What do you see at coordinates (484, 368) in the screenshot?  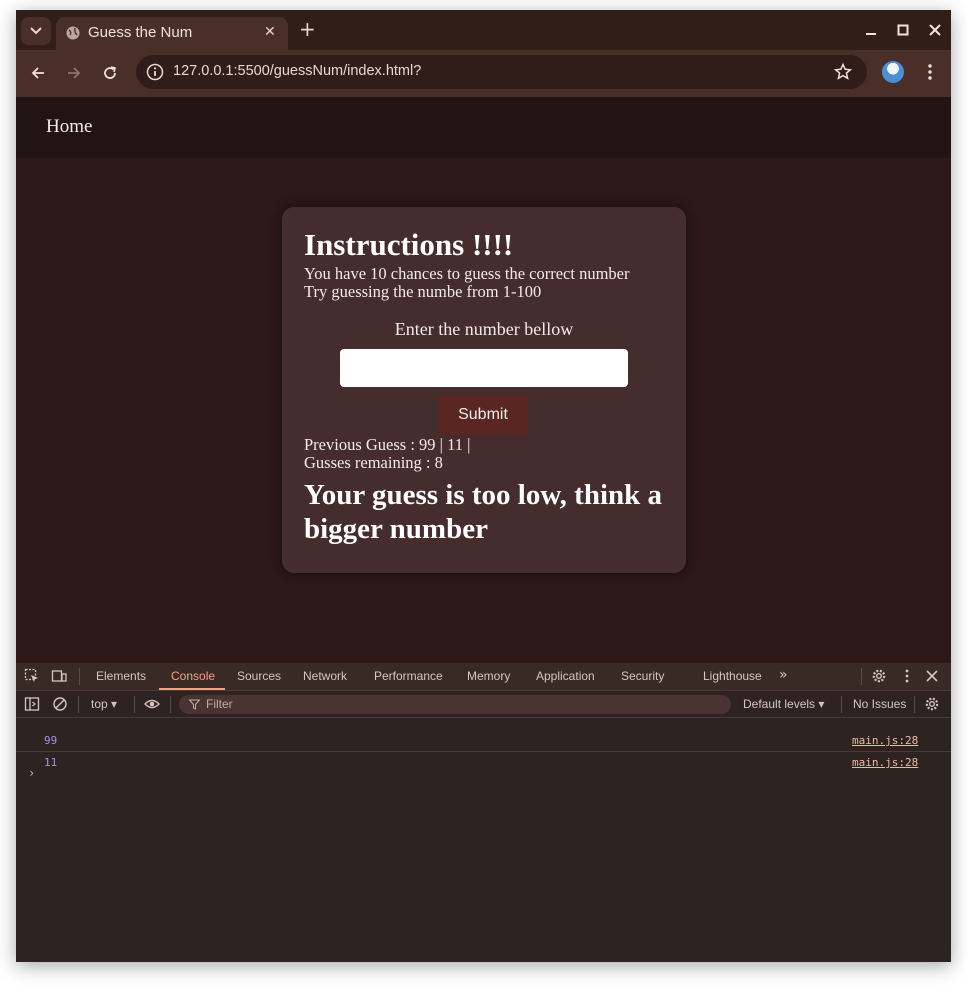 I see `guess-input` at bounding box center [484, 368].